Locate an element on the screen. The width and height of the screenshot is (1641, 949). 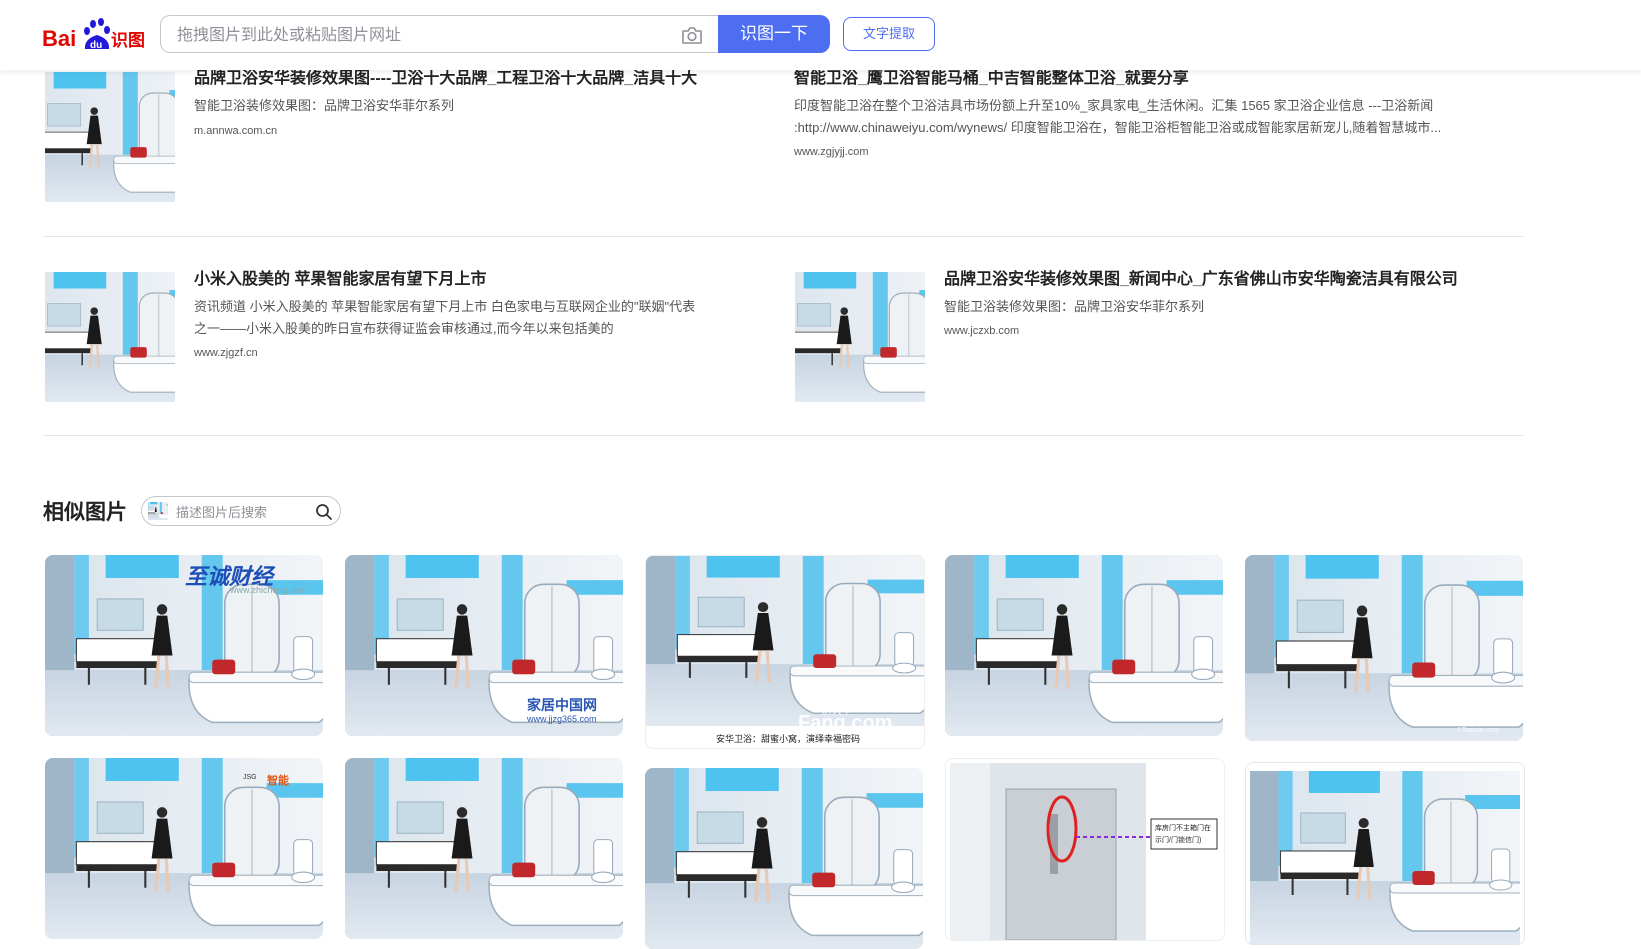
similar-search-box is located at coordinates (241, 511).